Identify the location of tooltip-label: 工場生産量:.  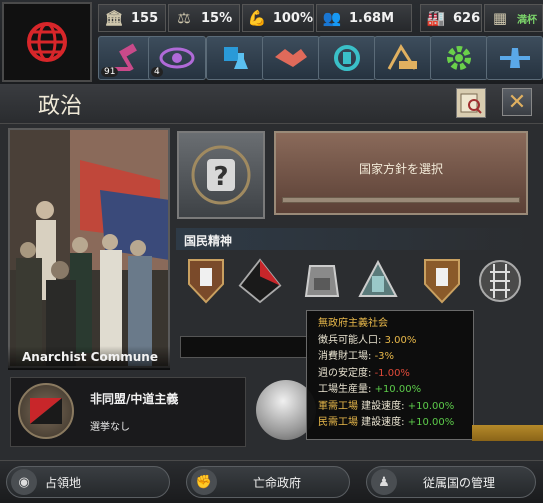
(346, 389).